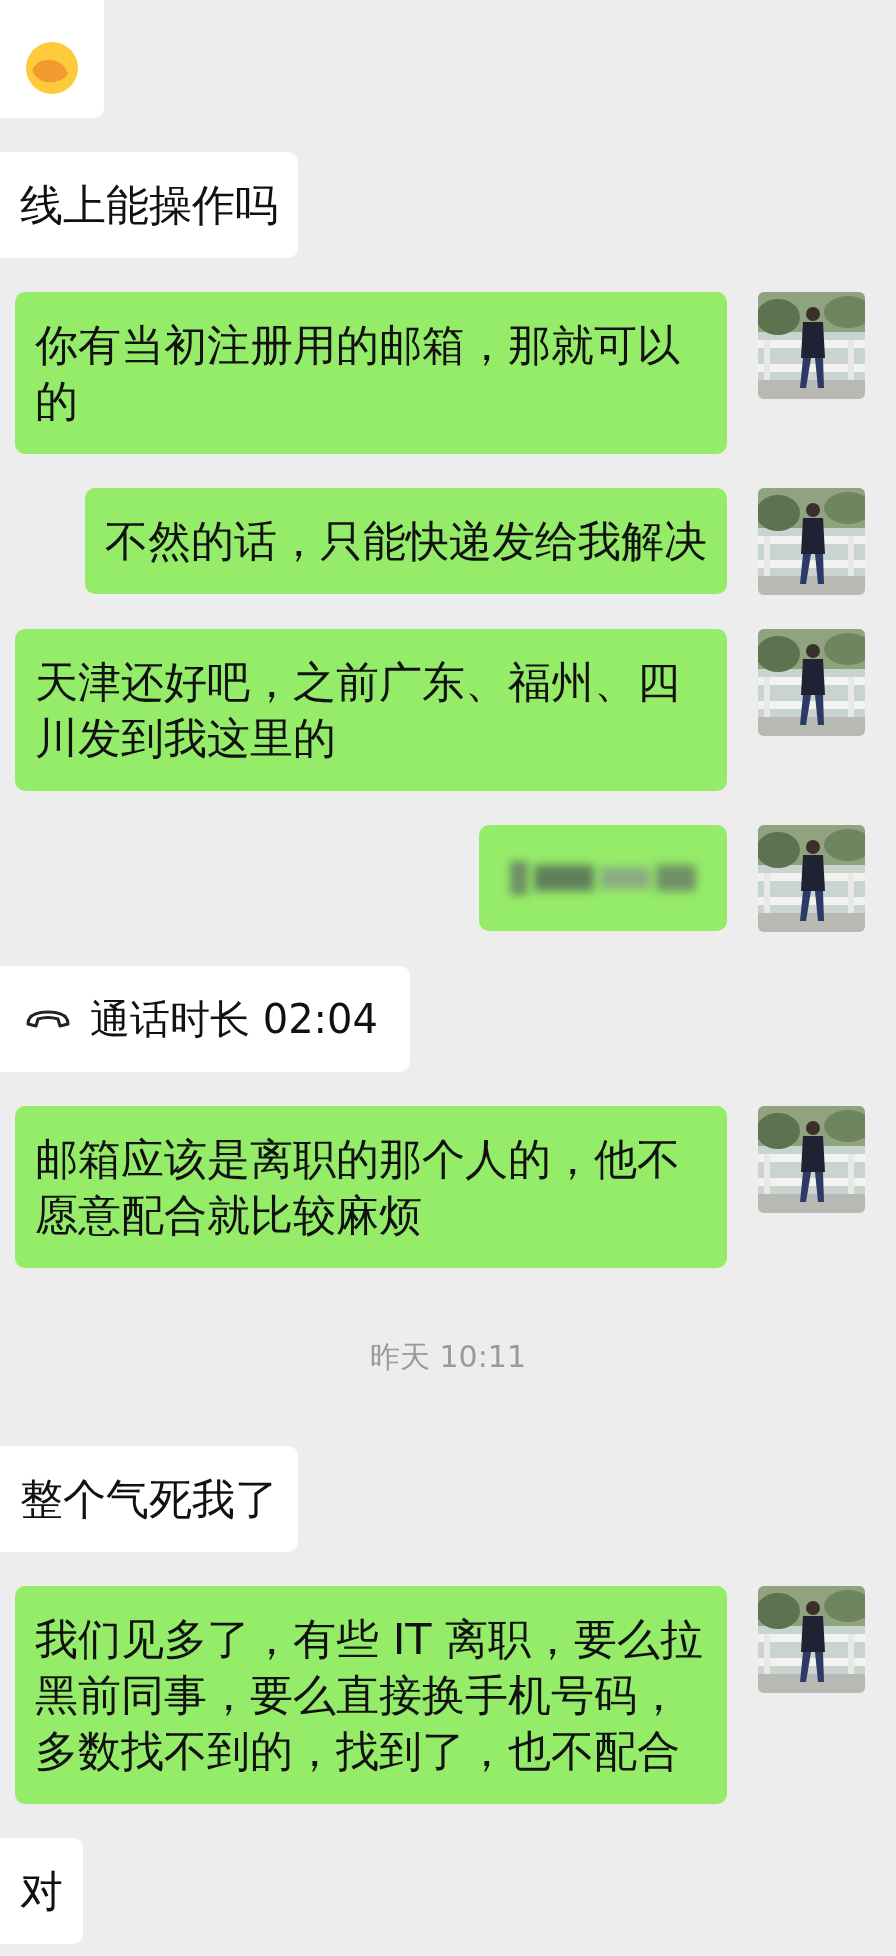  I want to click on timestamp: 昨天 10:11, so click(448, 1357).